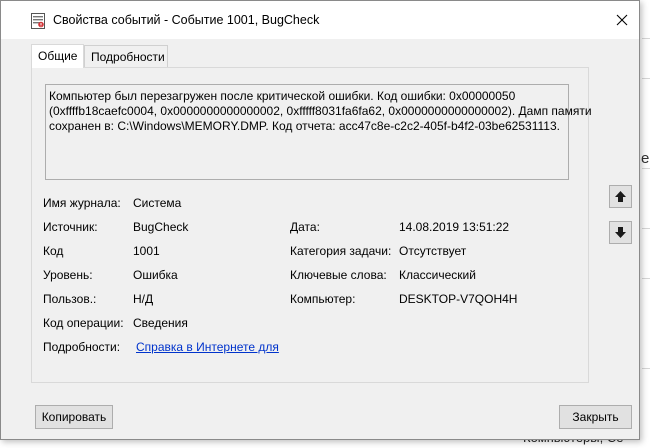  I want to click on opcode-value: Сведения, so click(160, 323).